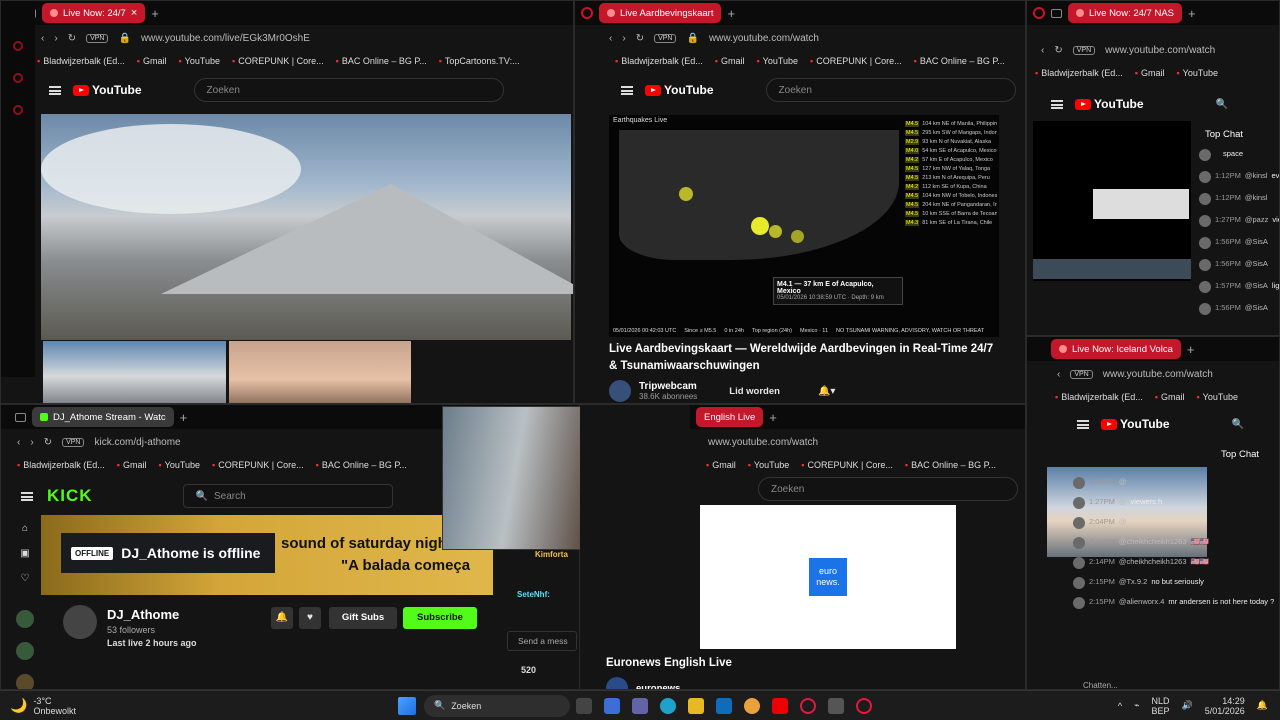  Describe the element at coordinates (363, 618) in the screenshot. I see `gift-subs-button: Gift Subs` at that location.